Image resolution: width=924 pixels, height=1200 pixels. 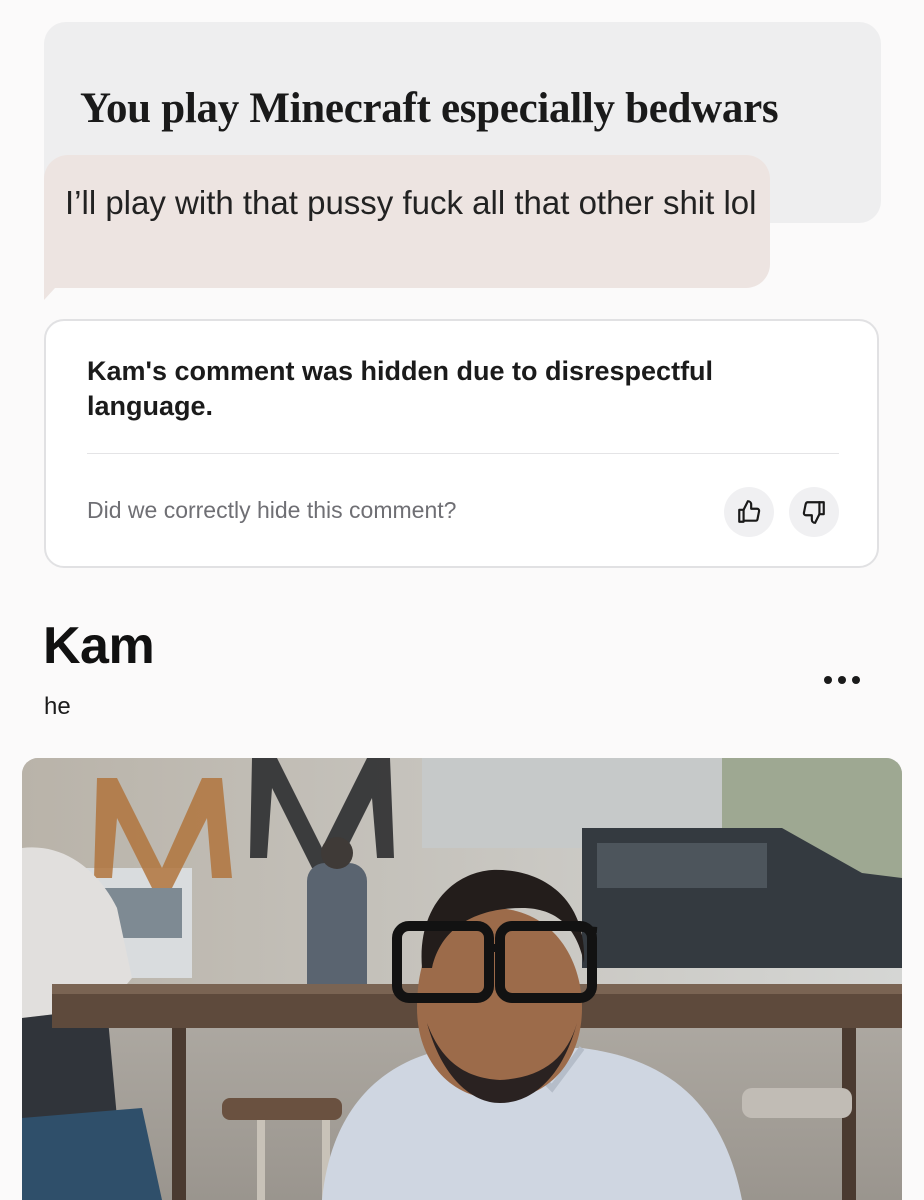 I want to click on profile-pronoun: he, so click(x=57, y=706).